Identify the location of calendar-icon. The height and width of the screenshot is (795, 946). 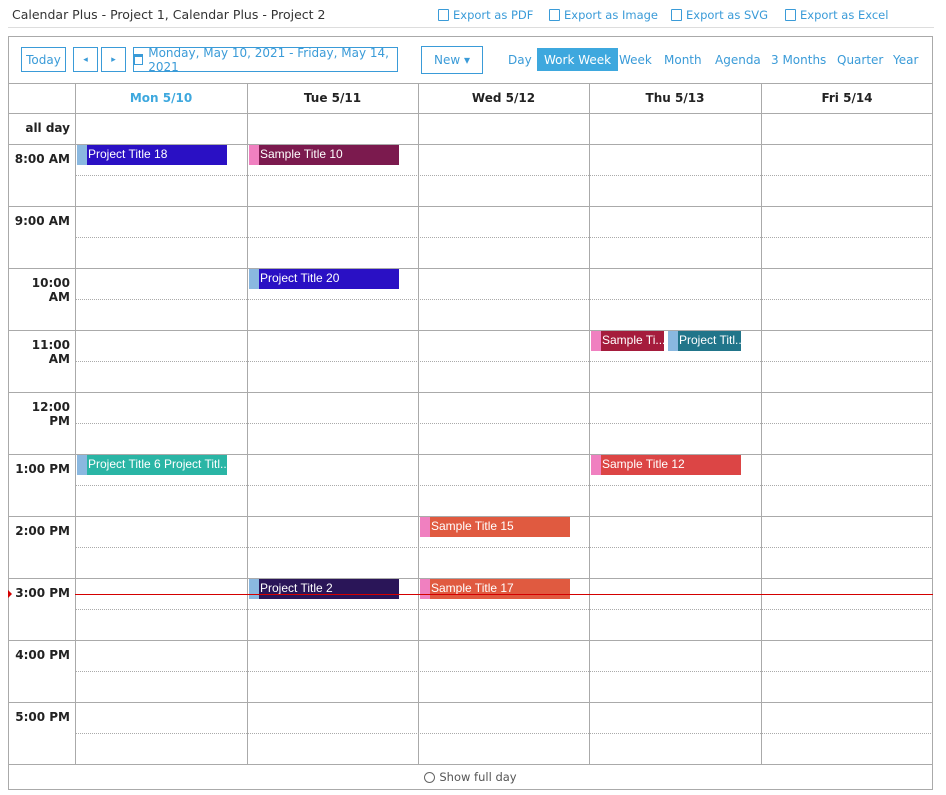
(139, 59).